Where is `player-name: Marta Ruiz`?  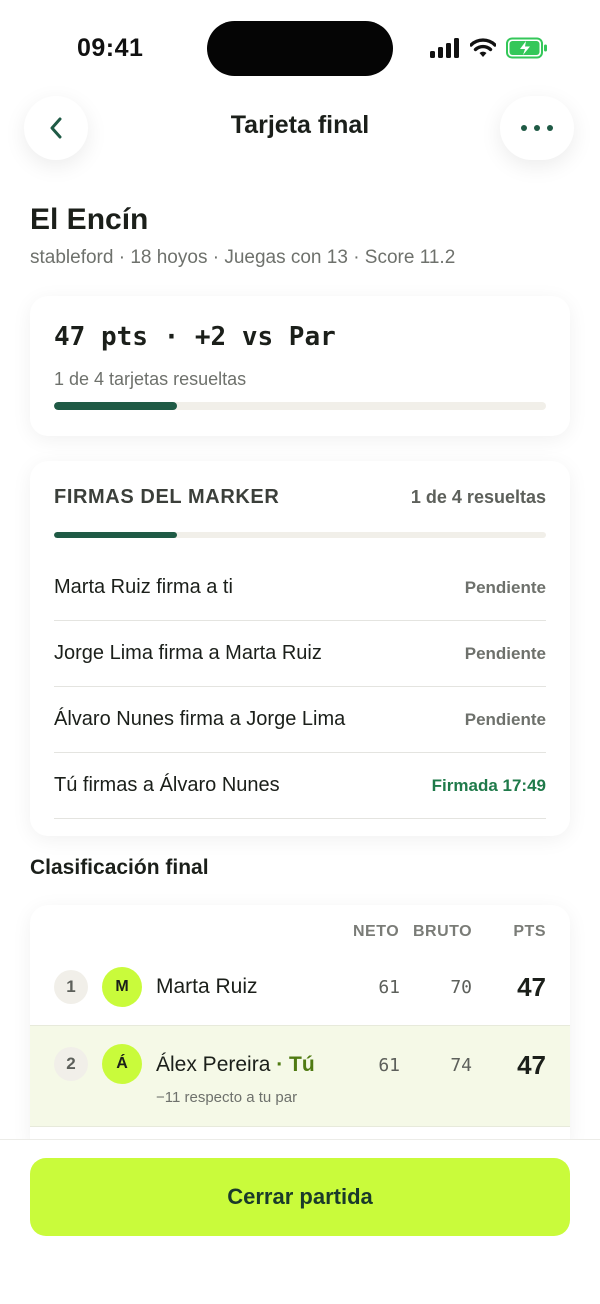 player-name: Marta Ruiz is located at coordinates (207, 986).